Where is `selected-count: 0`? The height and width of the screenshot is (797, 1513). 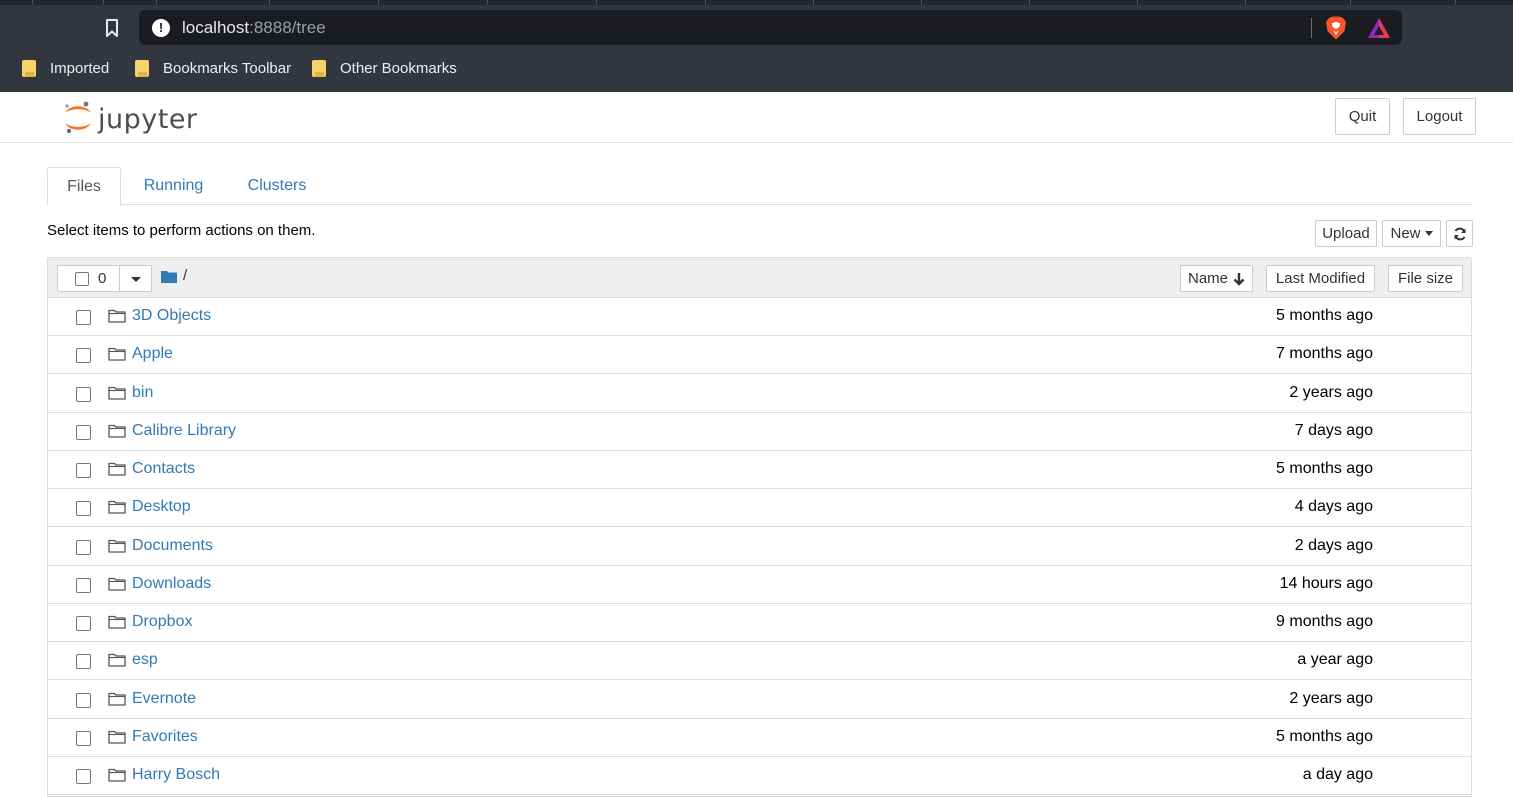 selected-count: 0 is located at coordinates (102, 278).